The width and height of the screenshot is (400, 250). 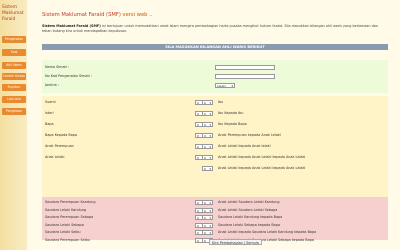 What do you see at coordinates (290, 124) in the screenshot?
I see `heir-row: Ibu Kepada Bapa ▾ 0` at bounding box center [290, 124].